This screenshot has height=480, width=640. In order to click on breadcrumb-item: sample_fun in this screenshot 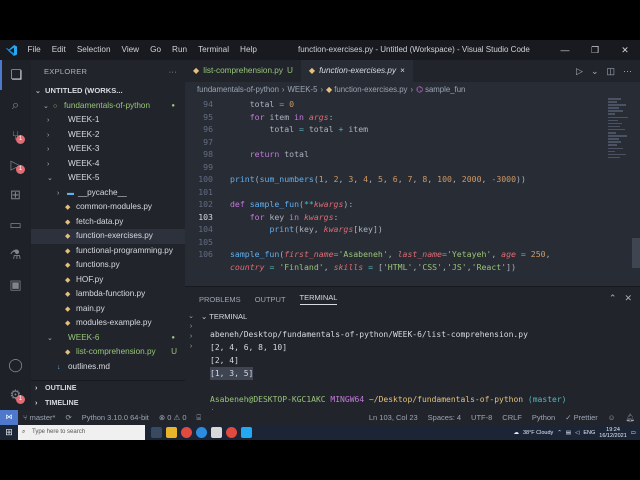, I will do `click(445, 89)`.